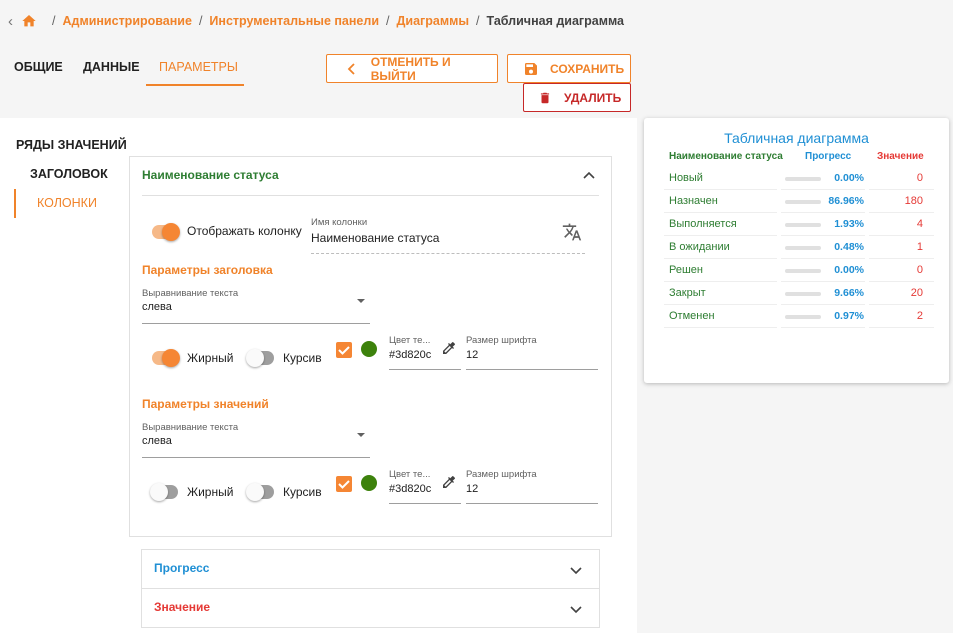  What do you see at coordinates (260, 492) in the screenshot?
I see `value-italic-toggle` at bounding box center [260, 492].